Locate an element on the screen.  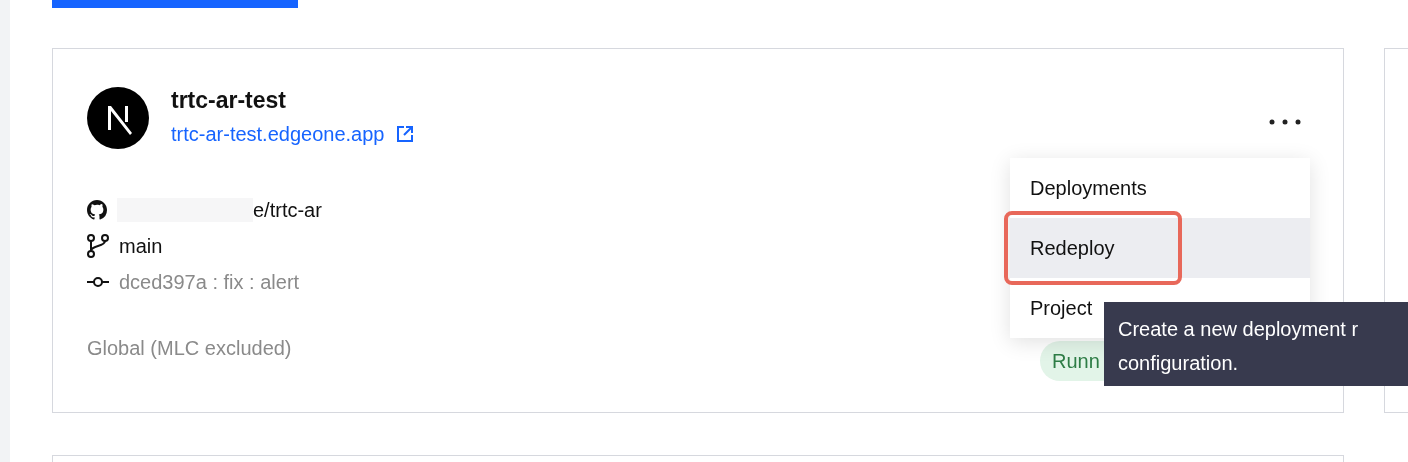
repo-name: e/trtc-ar is located at coordinates (287, 210).